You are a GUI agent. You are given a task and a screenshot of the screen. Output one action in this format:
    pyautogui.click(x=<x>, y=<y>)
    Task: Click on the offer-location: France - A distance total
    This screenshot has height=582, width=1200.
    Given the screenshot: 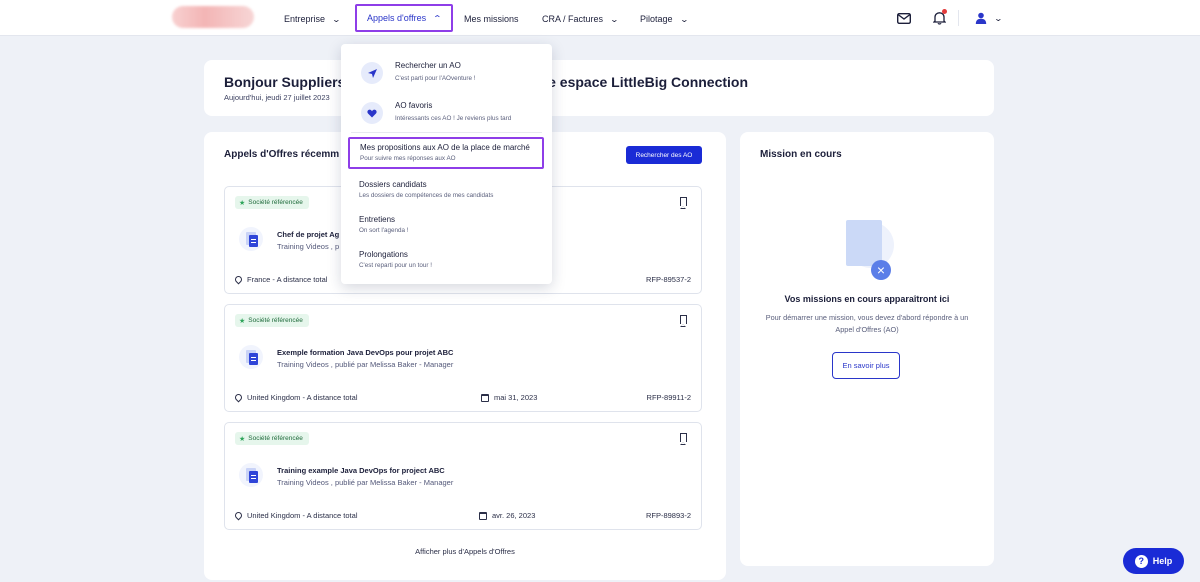 What is the action you would take?
    pyautogui.click(x=280, y=279)
    